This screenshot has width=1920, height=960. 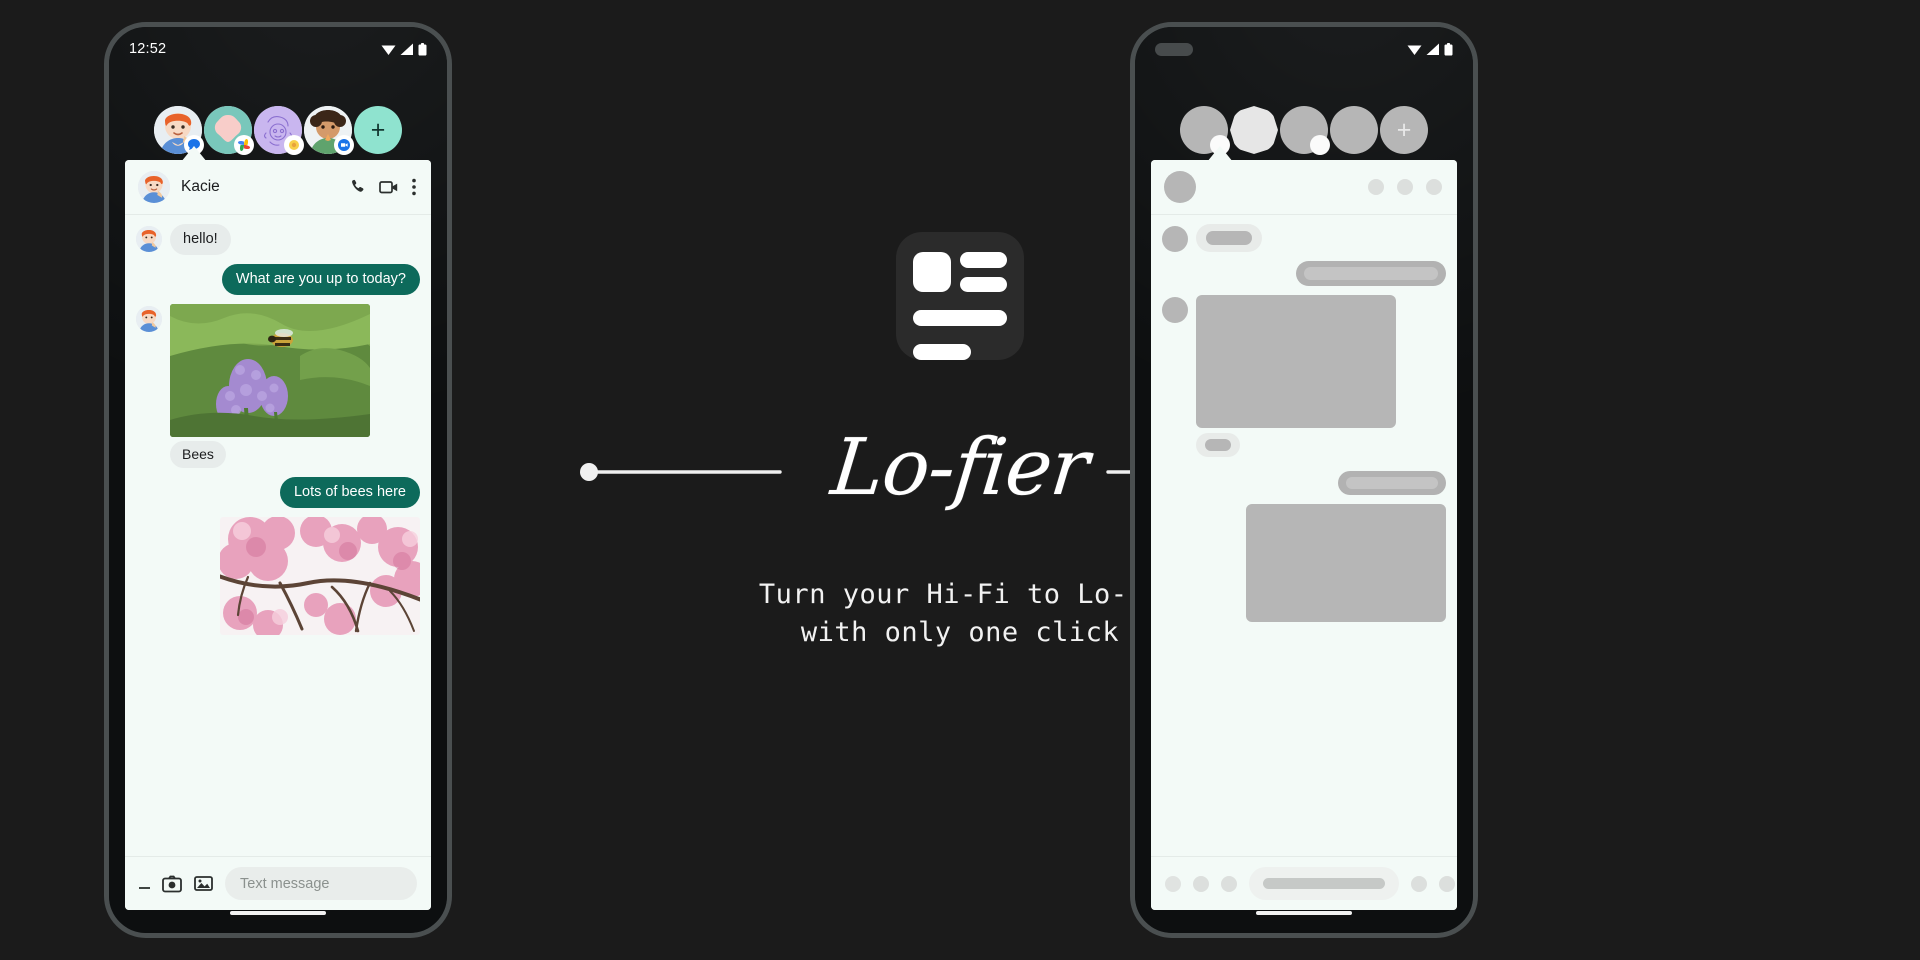 What do you see at coordinates (1229, 883) in the screenshot?
I see `gallery-icon-placeholder` at bounding box center [1229, 883].